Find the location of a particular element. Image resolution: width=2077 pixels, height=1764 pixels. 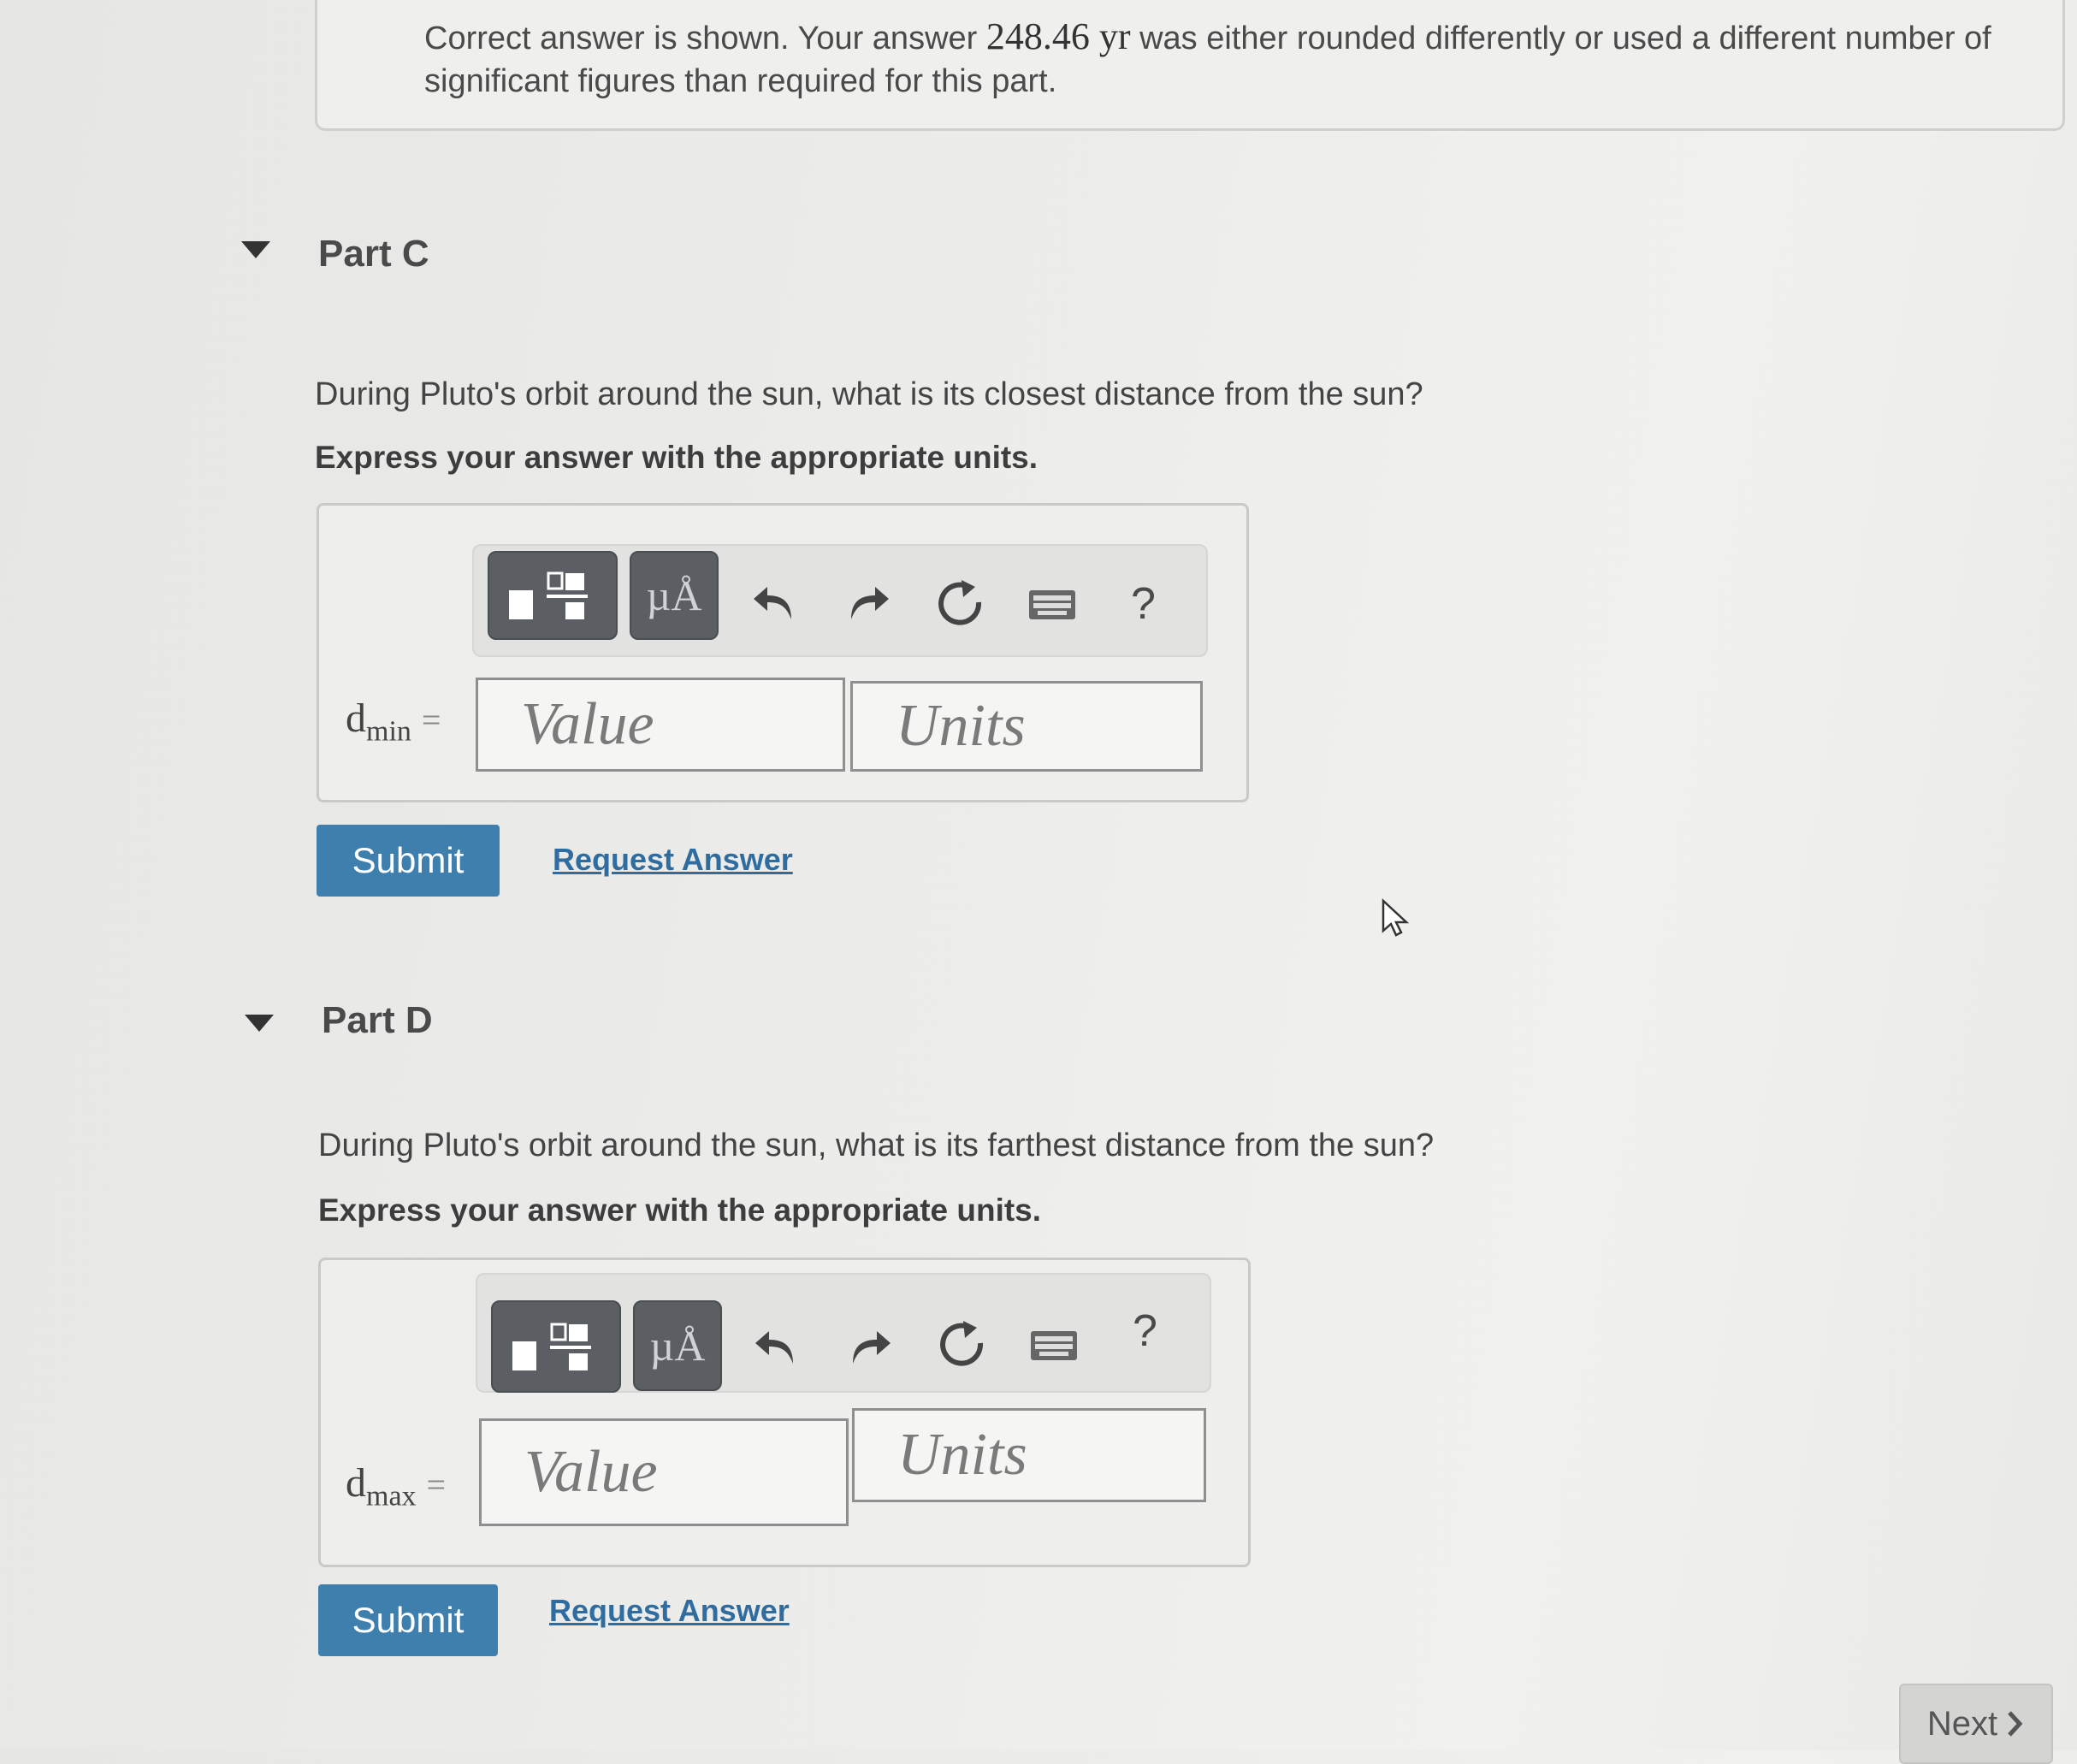

chevron-right-icon is located at coordinates (2015, 1724).